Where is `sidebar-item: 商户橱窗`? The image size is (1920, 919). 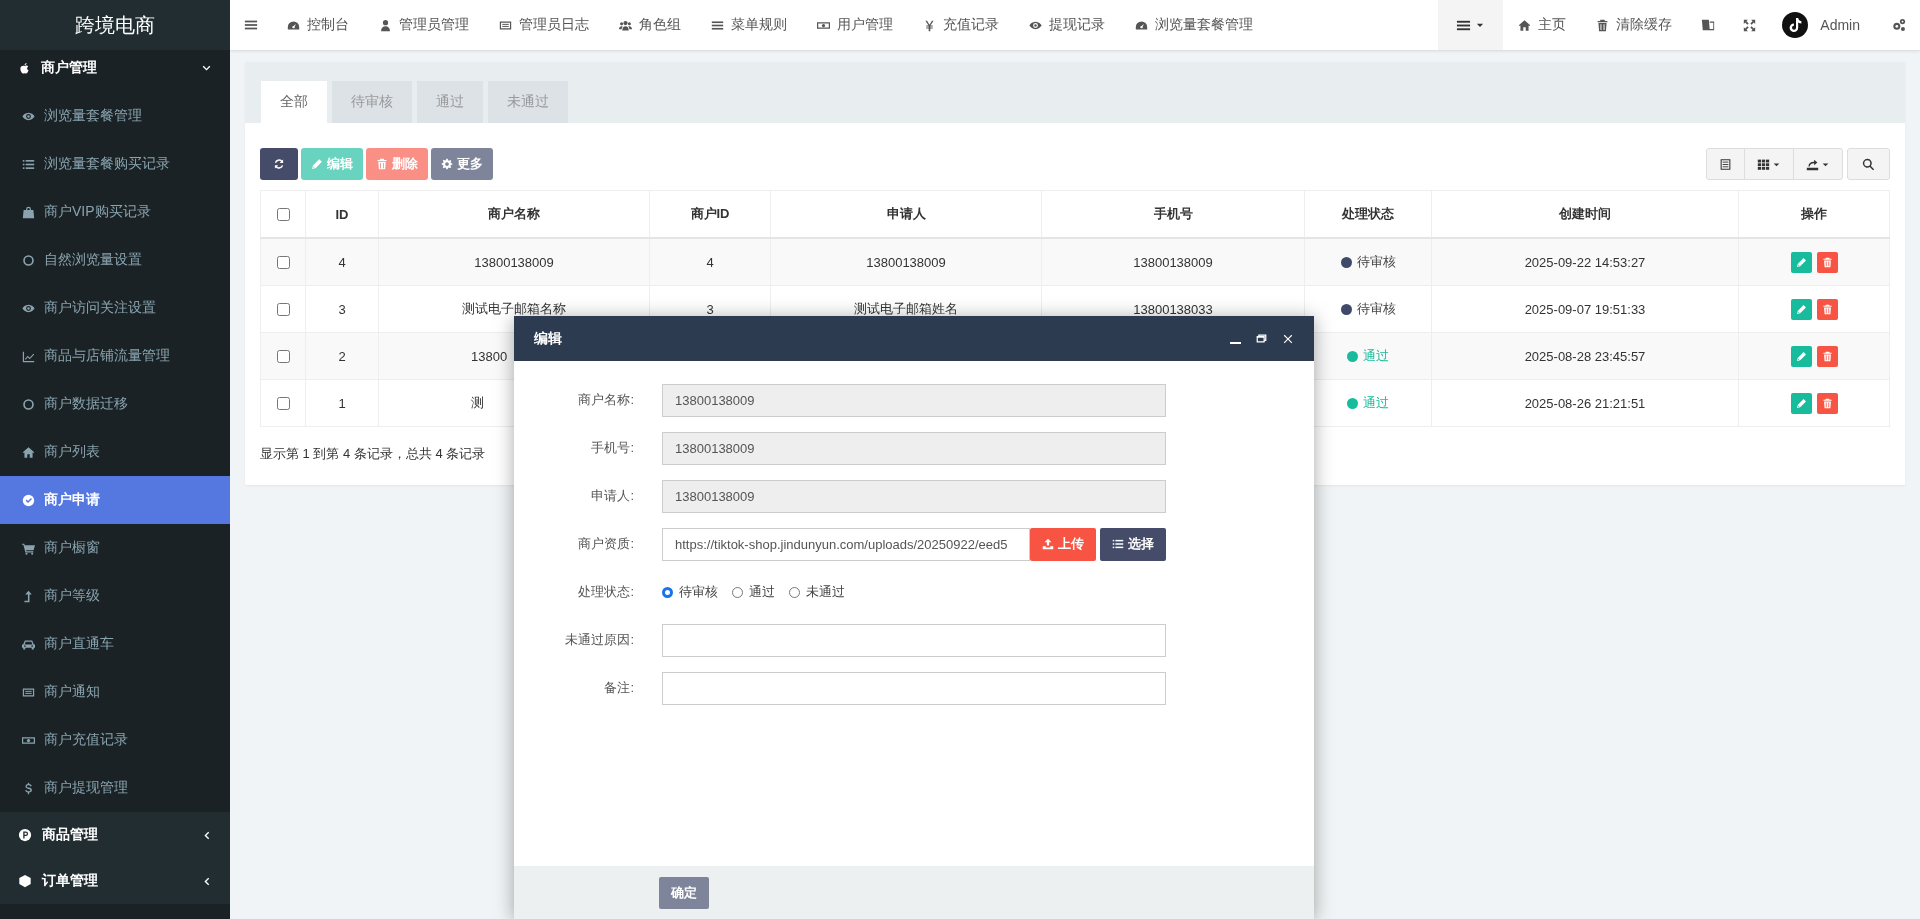 sidebar-item: 商户橱窗 is located at coordinates (115, 548).